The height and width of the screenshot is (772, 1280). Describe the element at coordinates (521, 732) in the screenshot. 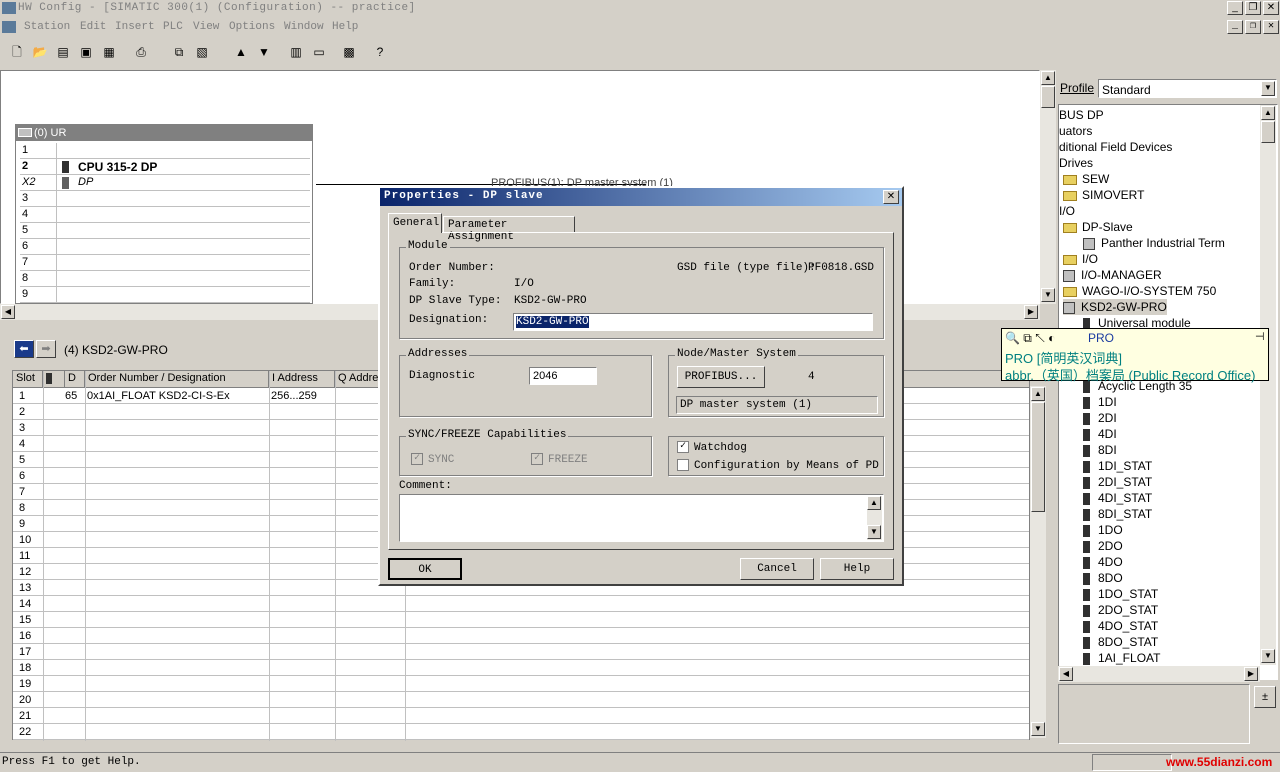

I see `table-row: 22` at that location.